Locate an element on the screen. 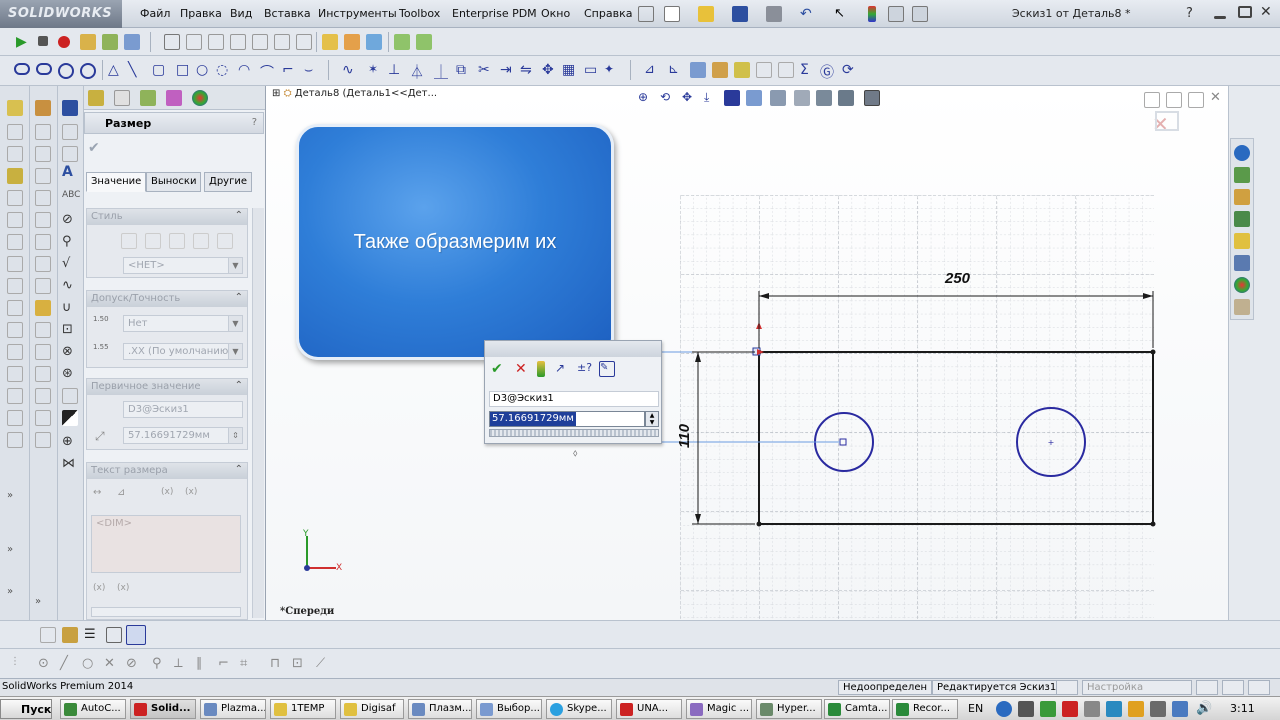 The height and width of the screenshot is (720, 1280). file-explorer-icon is located at coordinates (1242, 197).